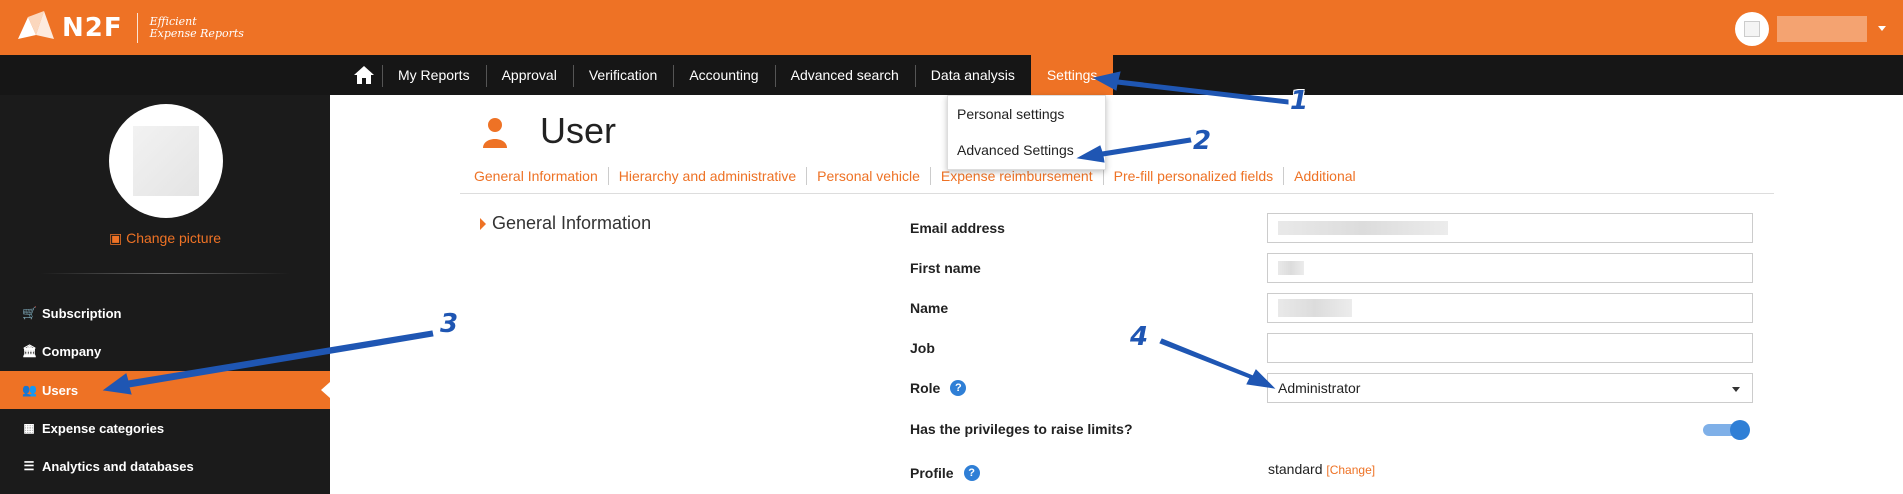 Image resolution: width=1903 pixels, height=494 pixels. Describe the element at coordinates (137, 28) in the screenshot. I see `logo-separator` at that location.